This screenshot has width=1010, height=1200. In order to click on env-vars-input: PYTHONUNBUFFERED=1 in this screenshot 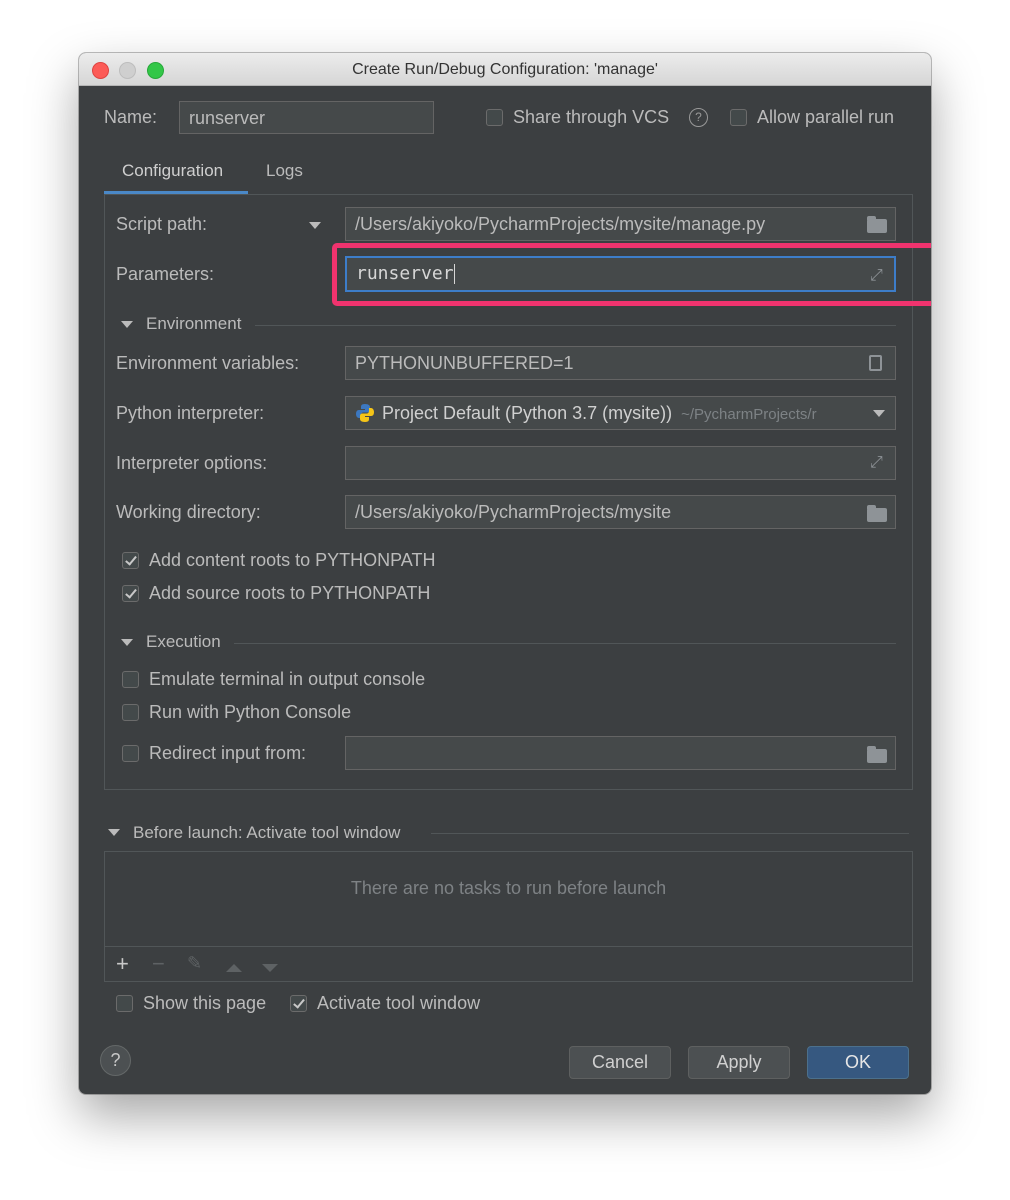, I will do `click(620, 363)`.